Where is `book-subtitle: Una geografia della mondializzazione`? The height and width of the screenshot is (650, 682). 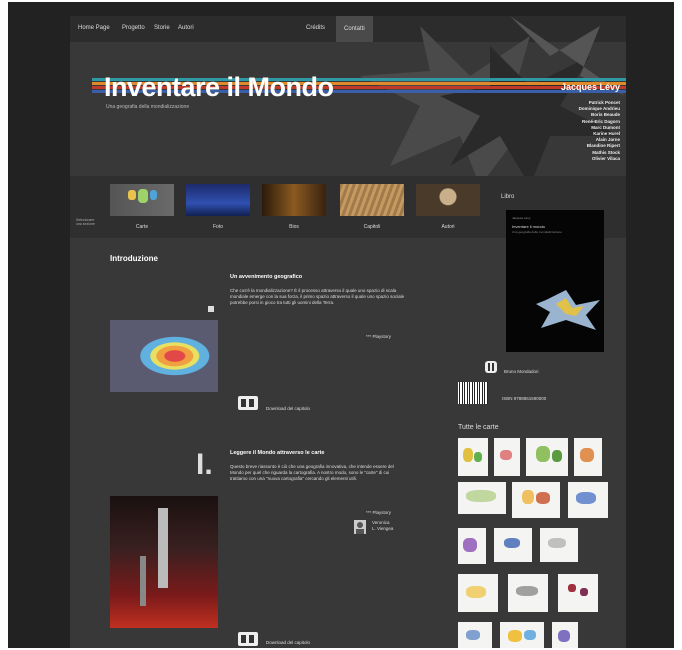 book-subtitle: Una geografia della mondializzazione is located at coordinates (537, 232).